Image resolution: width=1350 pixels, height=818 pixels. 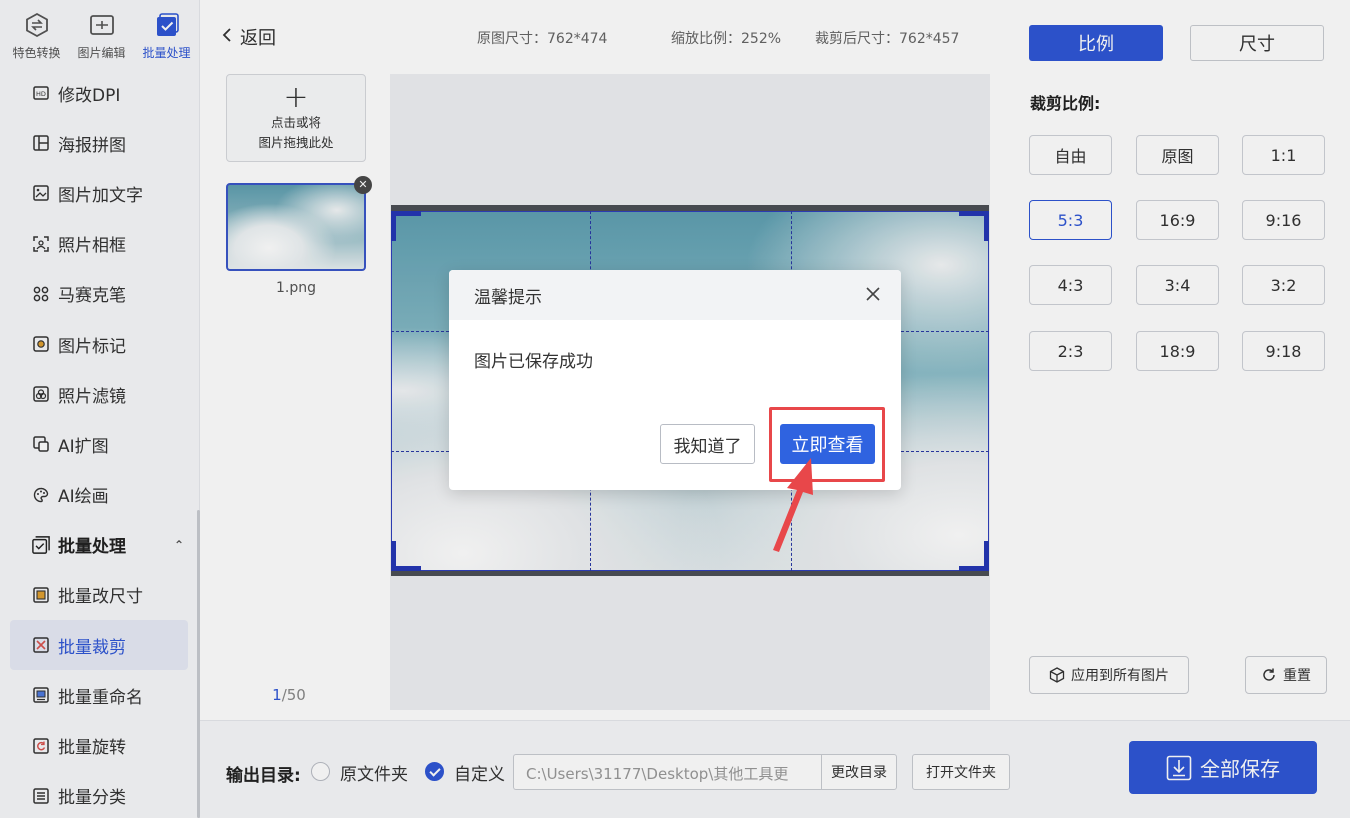 What do you see at coordinates (707, 444) in the screenshot?
I see `got-it-button: 我知道了` at bounding box center [707, 444].